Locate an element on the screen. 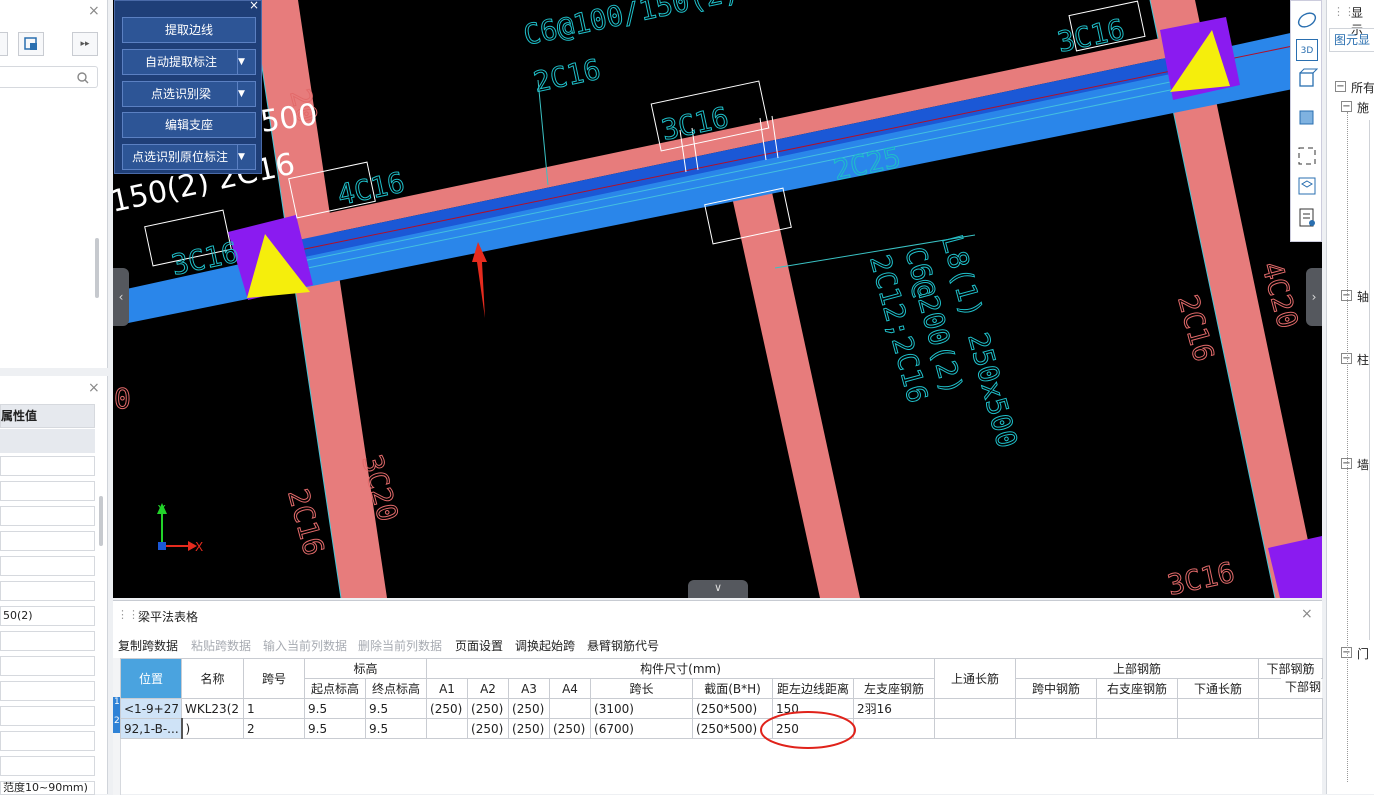 Image resolution: width=1374 pixels, height=795 pixels. 3d-icon: 3D is located at coordinates (1307, 50).